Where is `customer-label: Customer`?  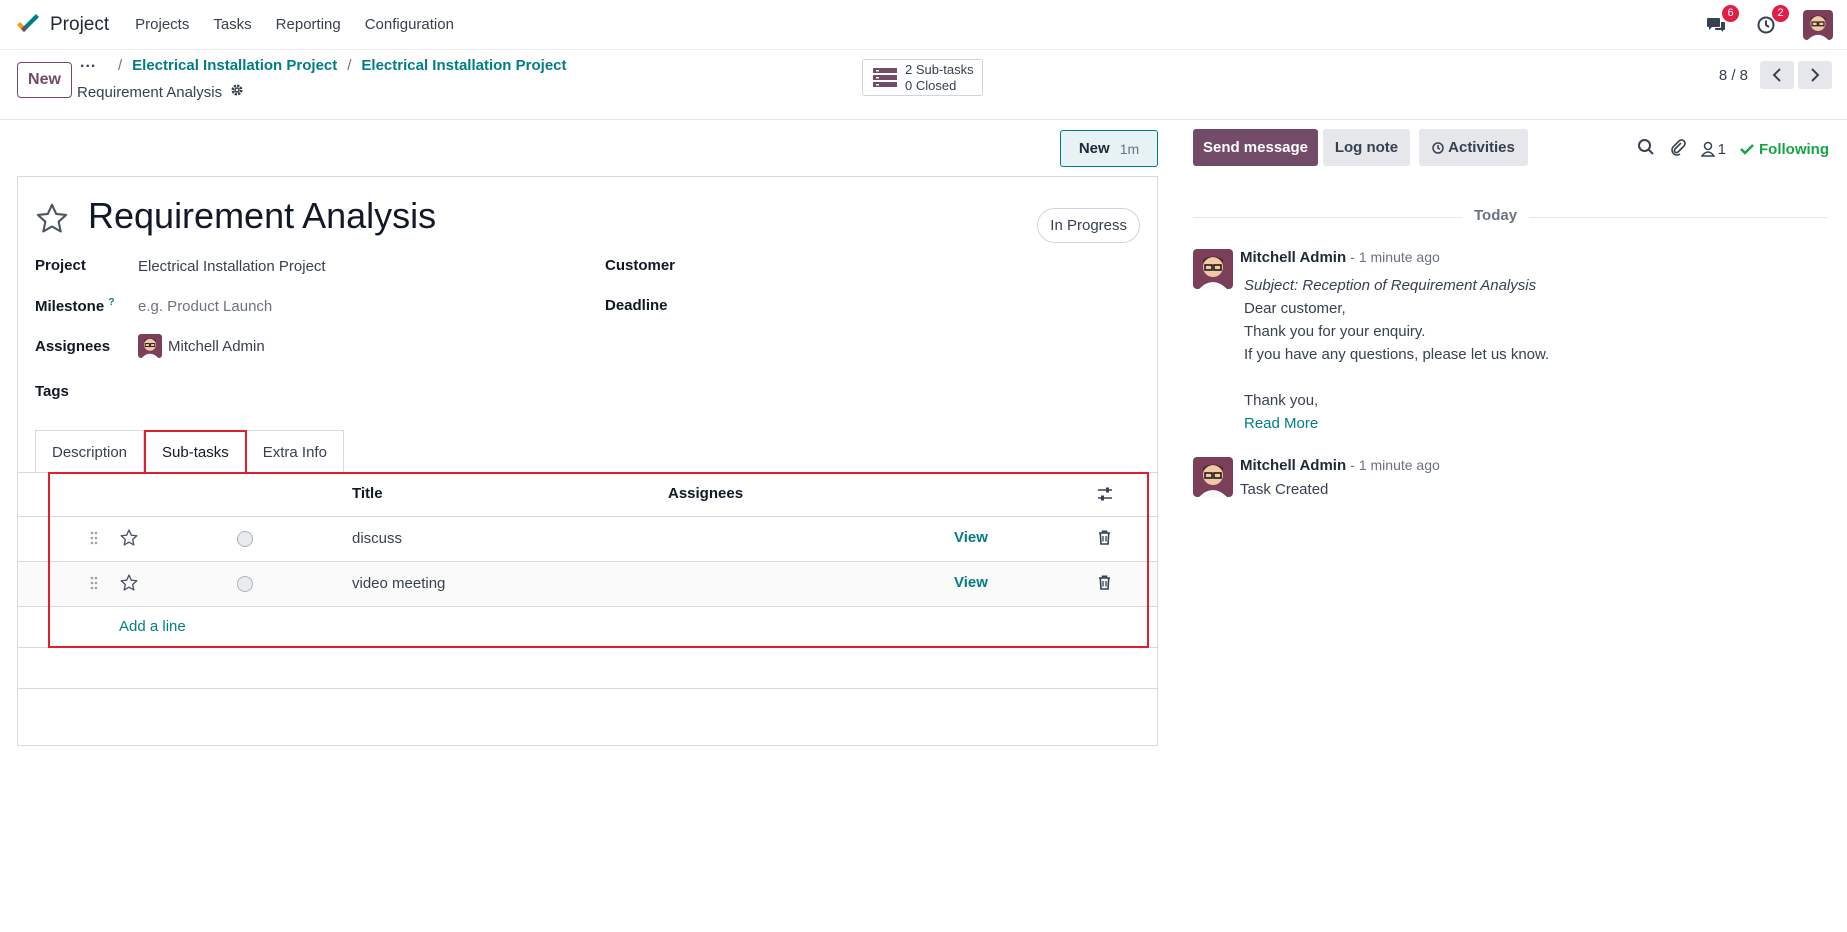
customer-label: Customer is located at coordinates (640, 265).